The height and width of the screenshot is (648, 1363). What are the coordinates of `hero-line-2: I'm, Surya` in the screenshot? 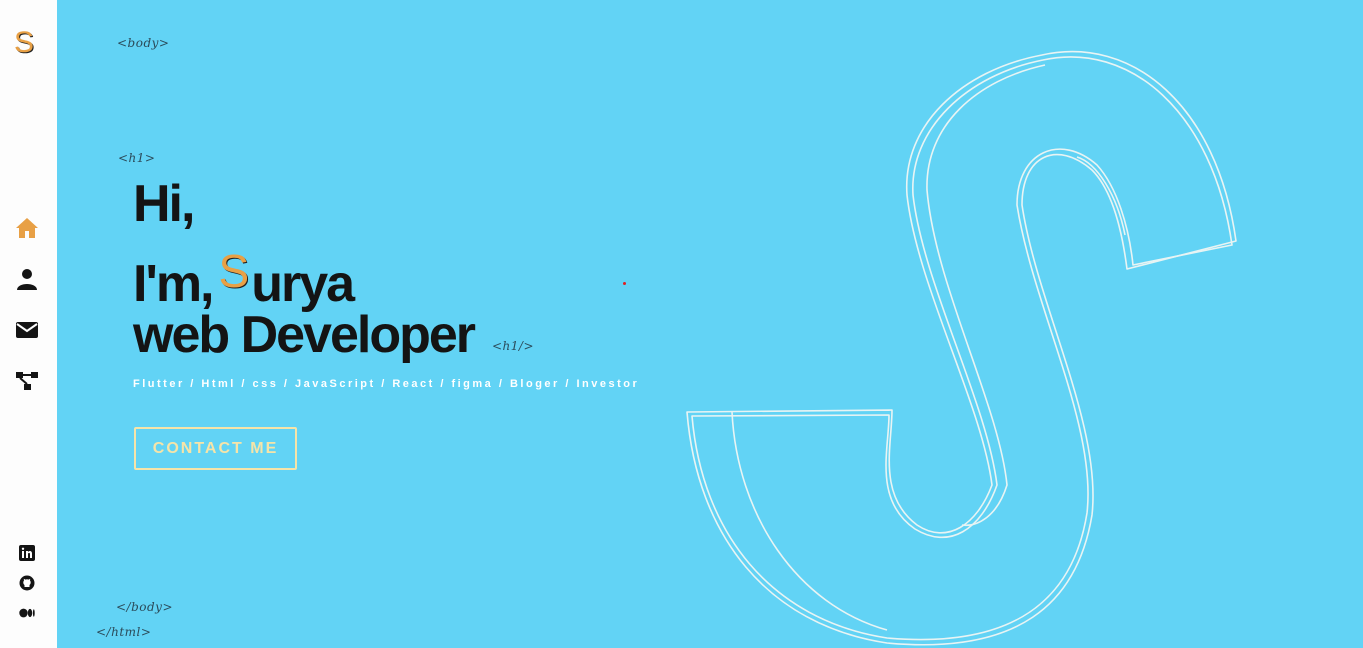 It's located at (244, 280).